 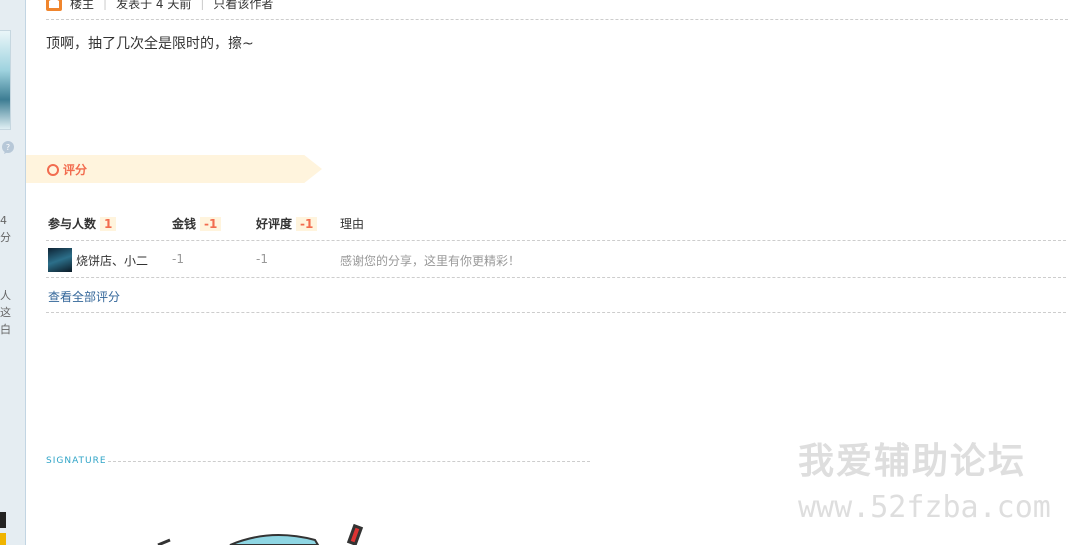 What do you see at coordinates (5, 312) in the screenshot?
I see `stat-fragment: 这` at bounding box center [5, 312].